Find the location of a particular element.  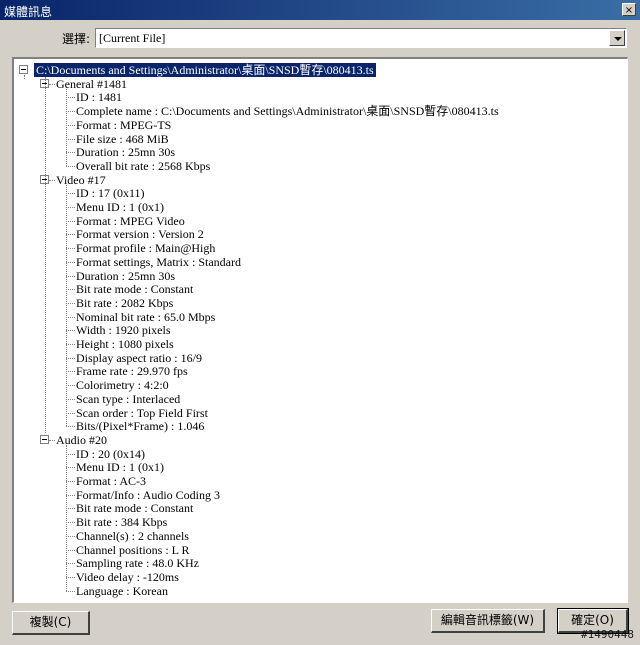

file-selector-dropdown: [Current File] is located at coordinates (361, 38).